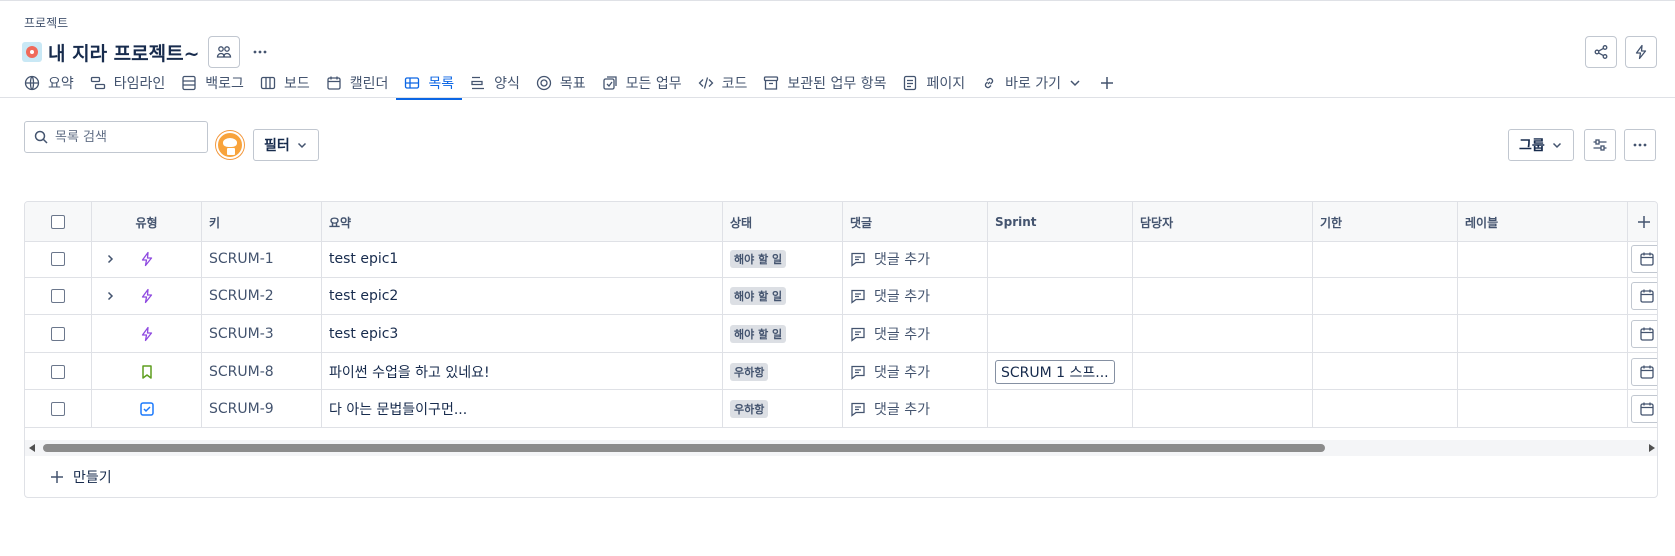  I want to click on table-row: SCRUM-3 test epic3 해야 할 일 댓글 추가, so click(841, 334).